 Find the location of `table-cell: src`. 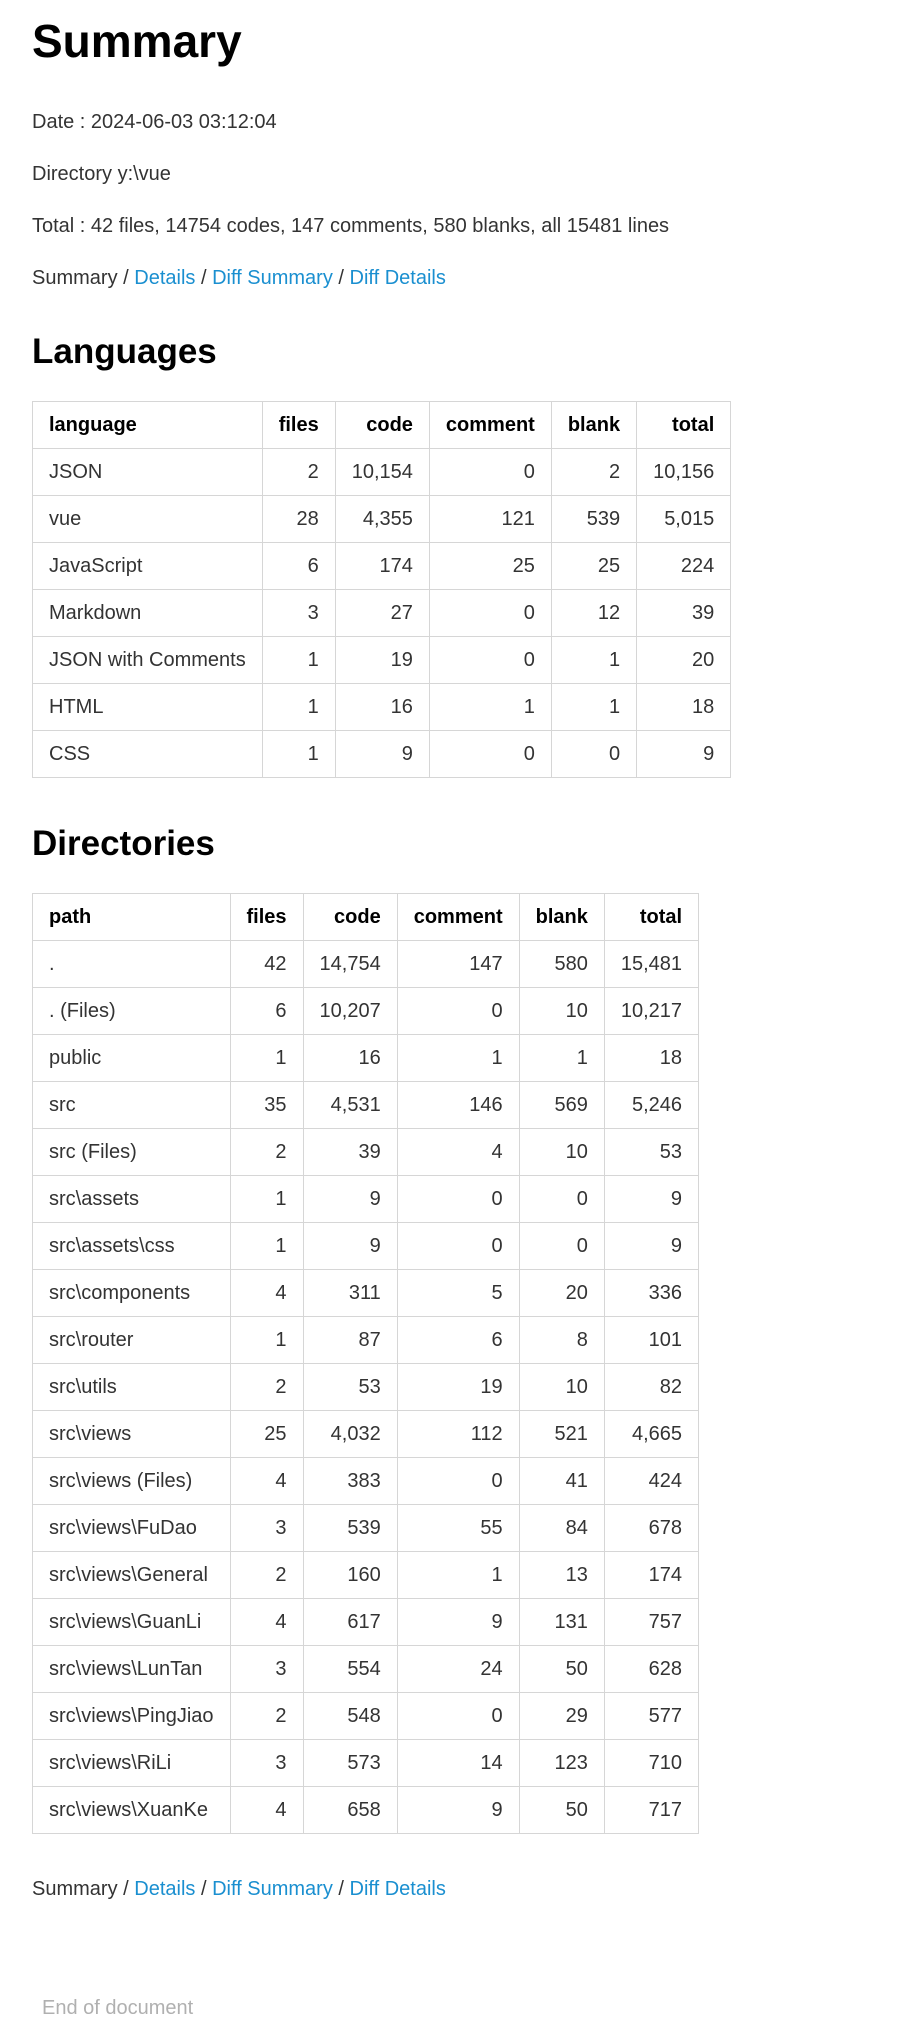

table-cell: src is located at coordinates (131, 1105).